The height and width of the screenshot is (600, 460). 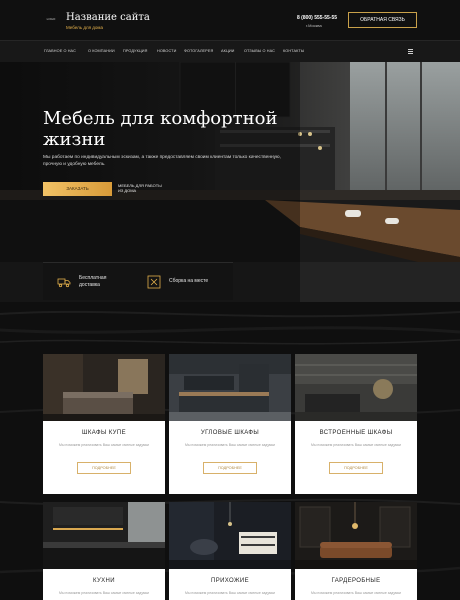 What do you see at coordinates (410, 51) in the screenshot?
I see `hamburger-icon` at bounding box center [410, 51].